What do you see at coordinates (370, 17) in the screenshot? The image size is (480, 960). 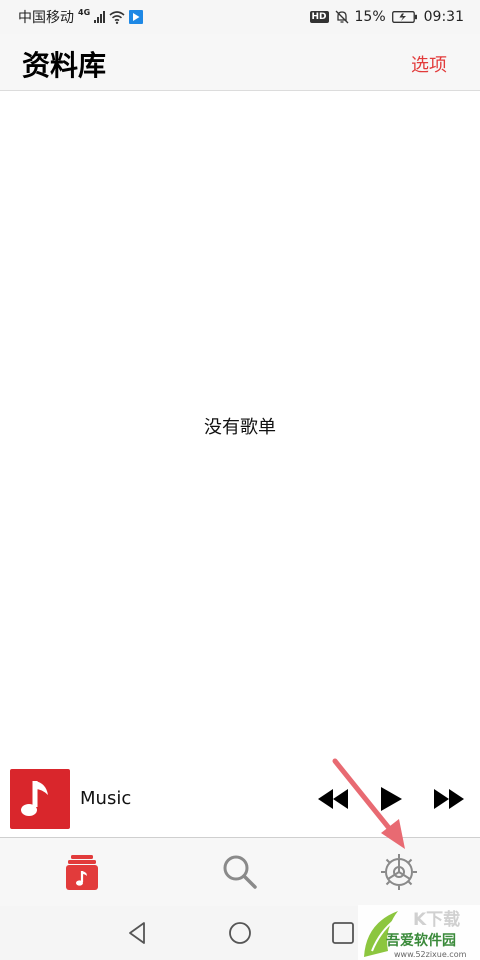 I see `battery-percent: 15%` at bounding box center [370, 17].